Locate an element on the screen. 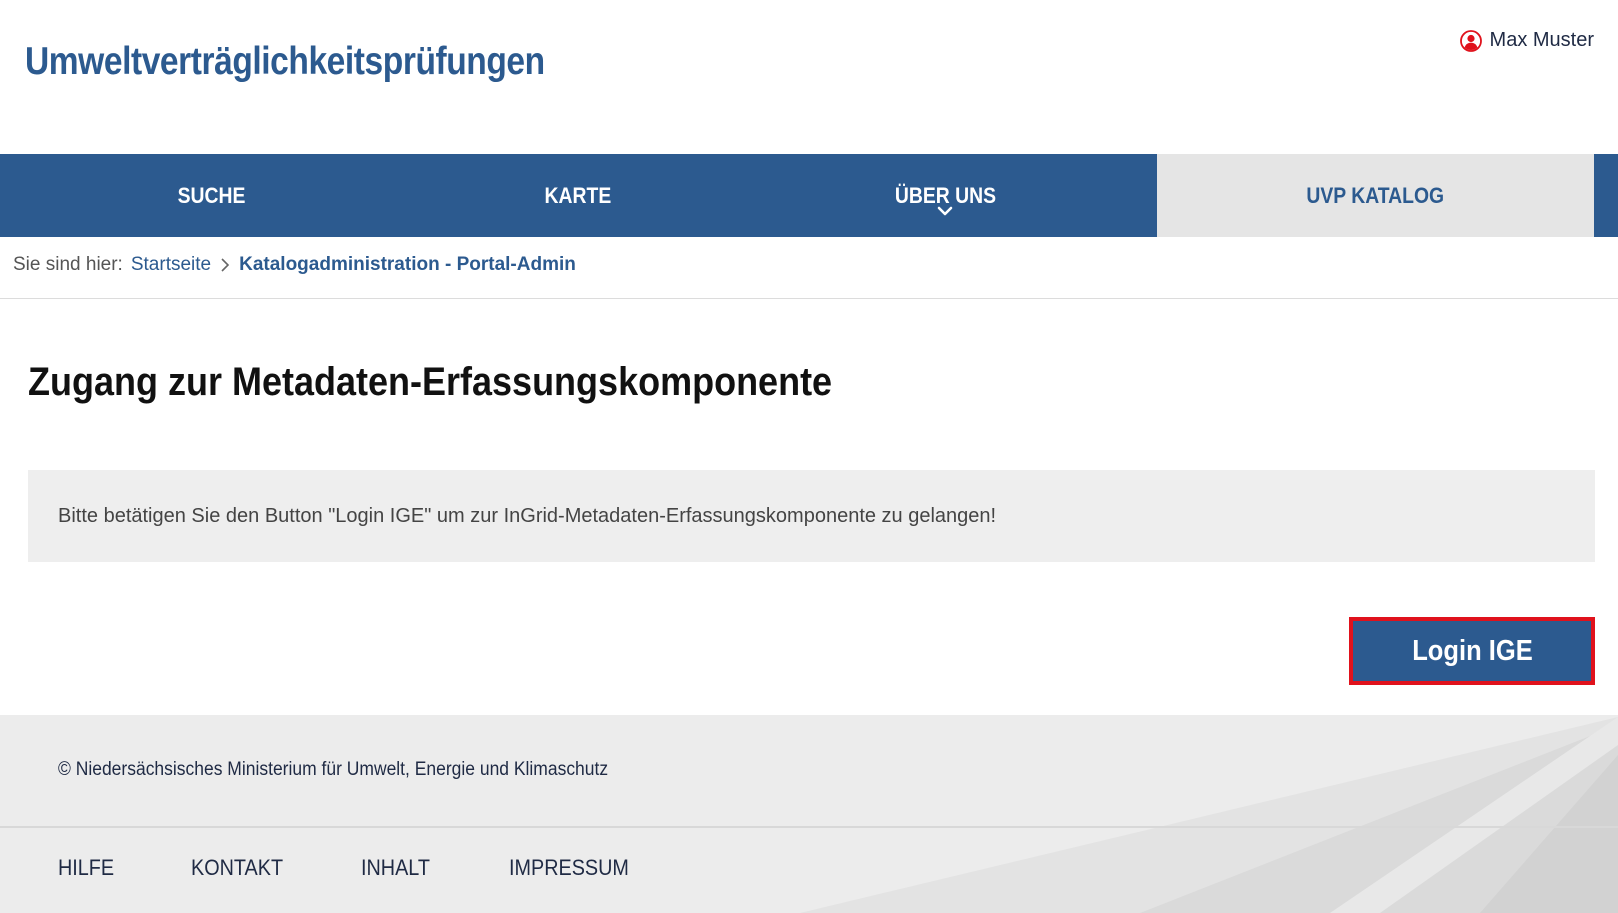 This screenshot has height=913, width=1618. user-circle-icon is located at coordinates (1470, 40).